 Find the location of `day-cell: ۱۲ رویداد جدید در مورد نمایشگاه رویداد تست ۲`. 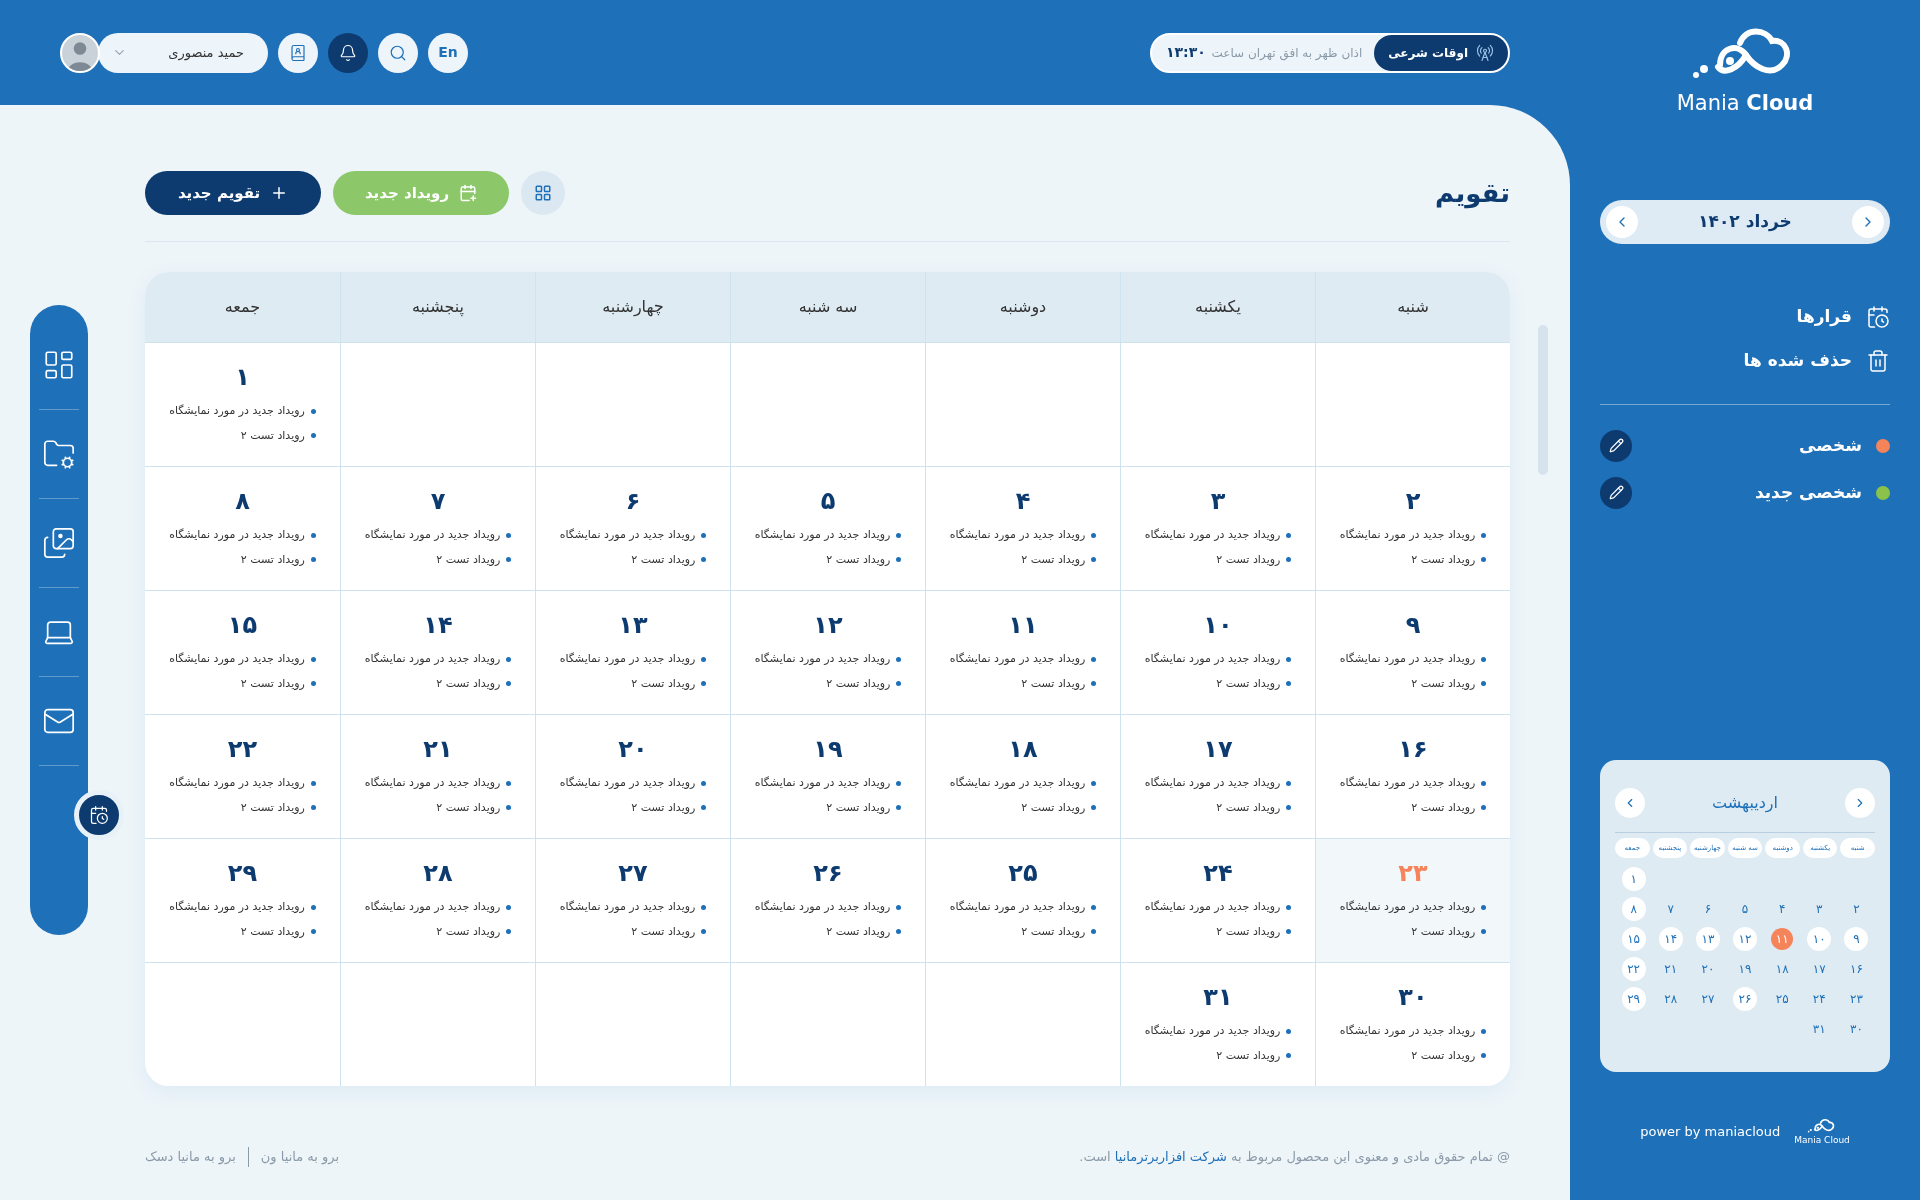

day-cell: ۱۲ رویداد جدید در مورد نمایشگاه رویداد تست ۲ is located at coordinates (827, 652).